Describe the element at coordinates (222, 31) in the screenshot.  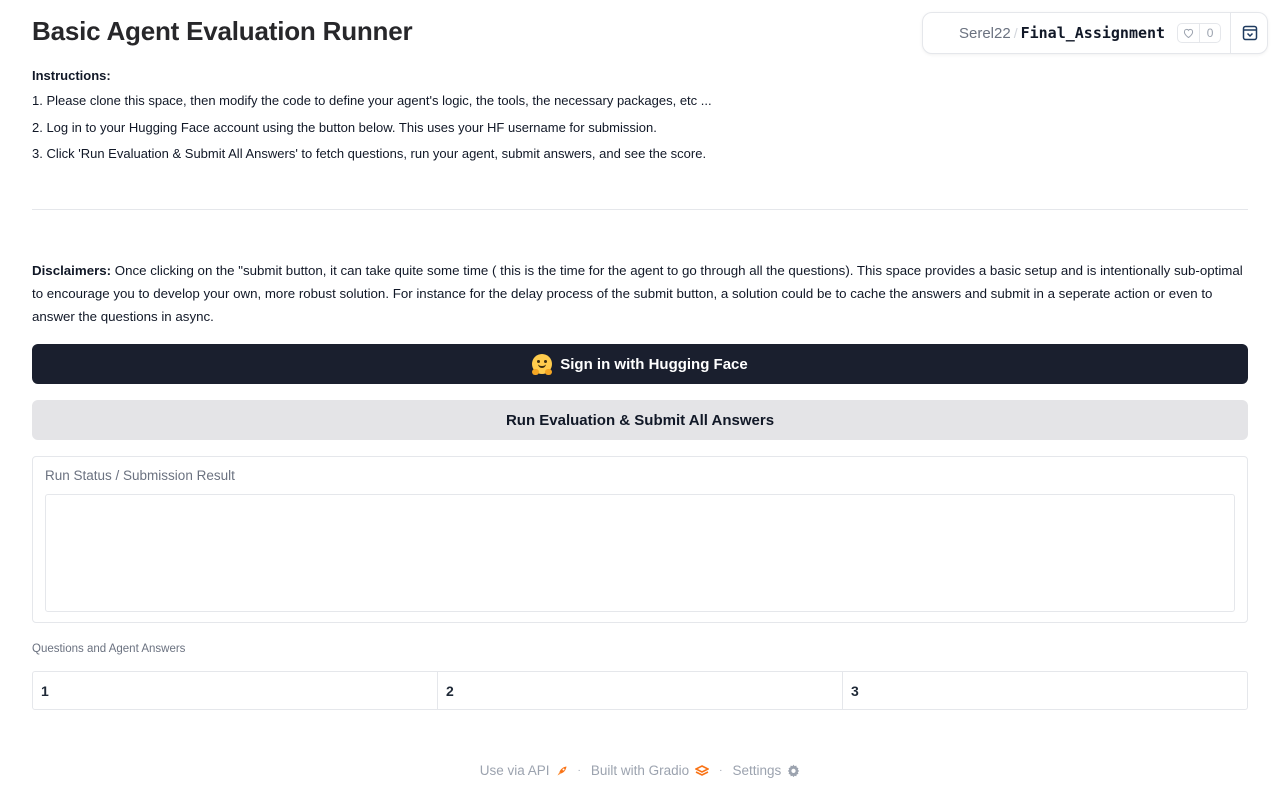
I see `page-title: Basic Agent Evaluation Runner` at that location.